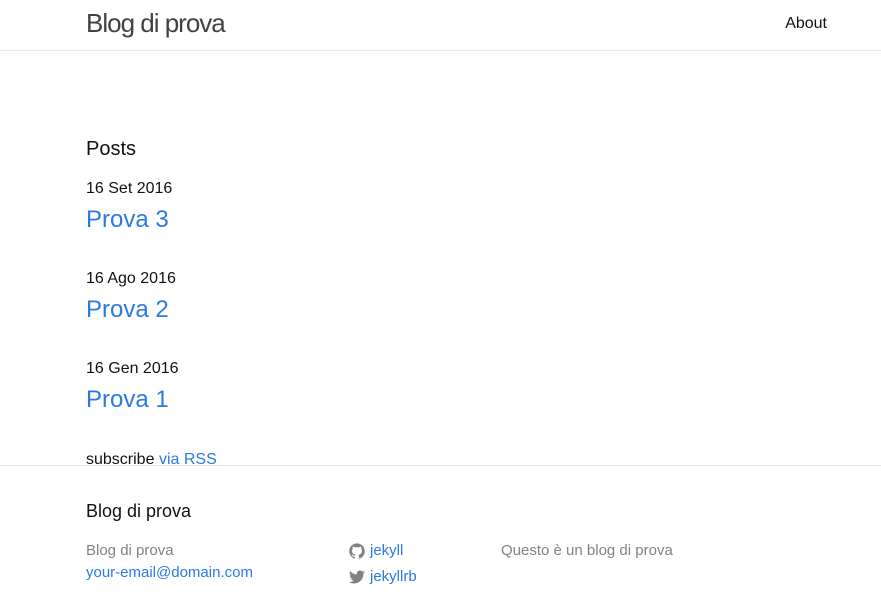 The width and height of the screenshot is (881, 615). I want to click on post-title-link: Prova 1, so click(132, 400).